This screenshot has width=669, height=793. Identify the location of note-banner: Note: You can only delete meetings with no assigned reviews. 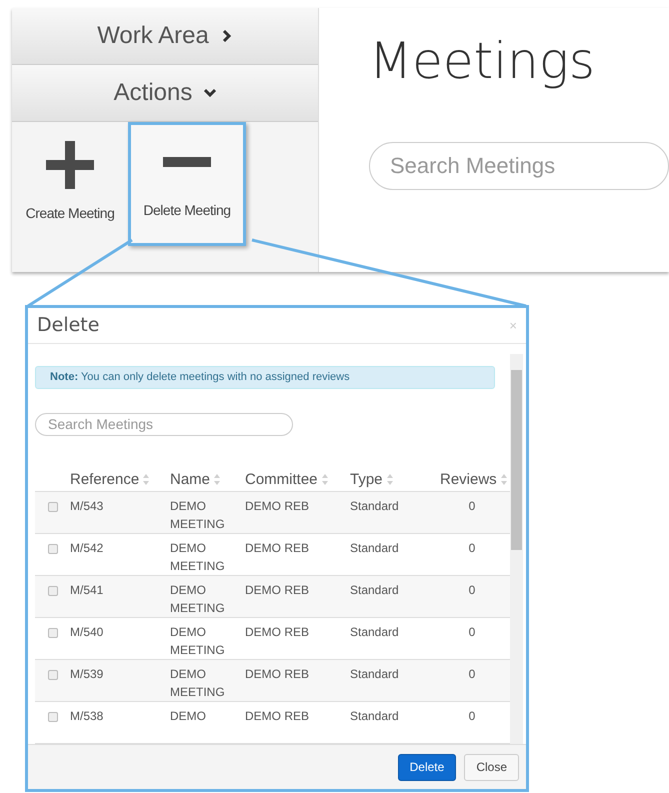
(265, 378).